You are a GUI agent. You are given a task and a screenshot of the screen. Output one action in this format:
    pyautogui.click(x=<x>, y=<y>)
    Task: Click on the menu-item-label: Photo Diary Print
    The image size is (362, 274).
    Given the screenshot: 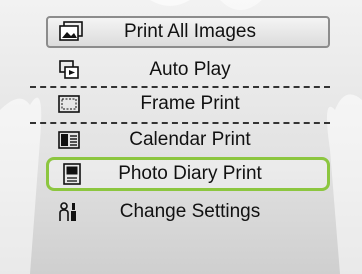 What is the action you would take?
    pyautogui.click(x=190, y=173)
    